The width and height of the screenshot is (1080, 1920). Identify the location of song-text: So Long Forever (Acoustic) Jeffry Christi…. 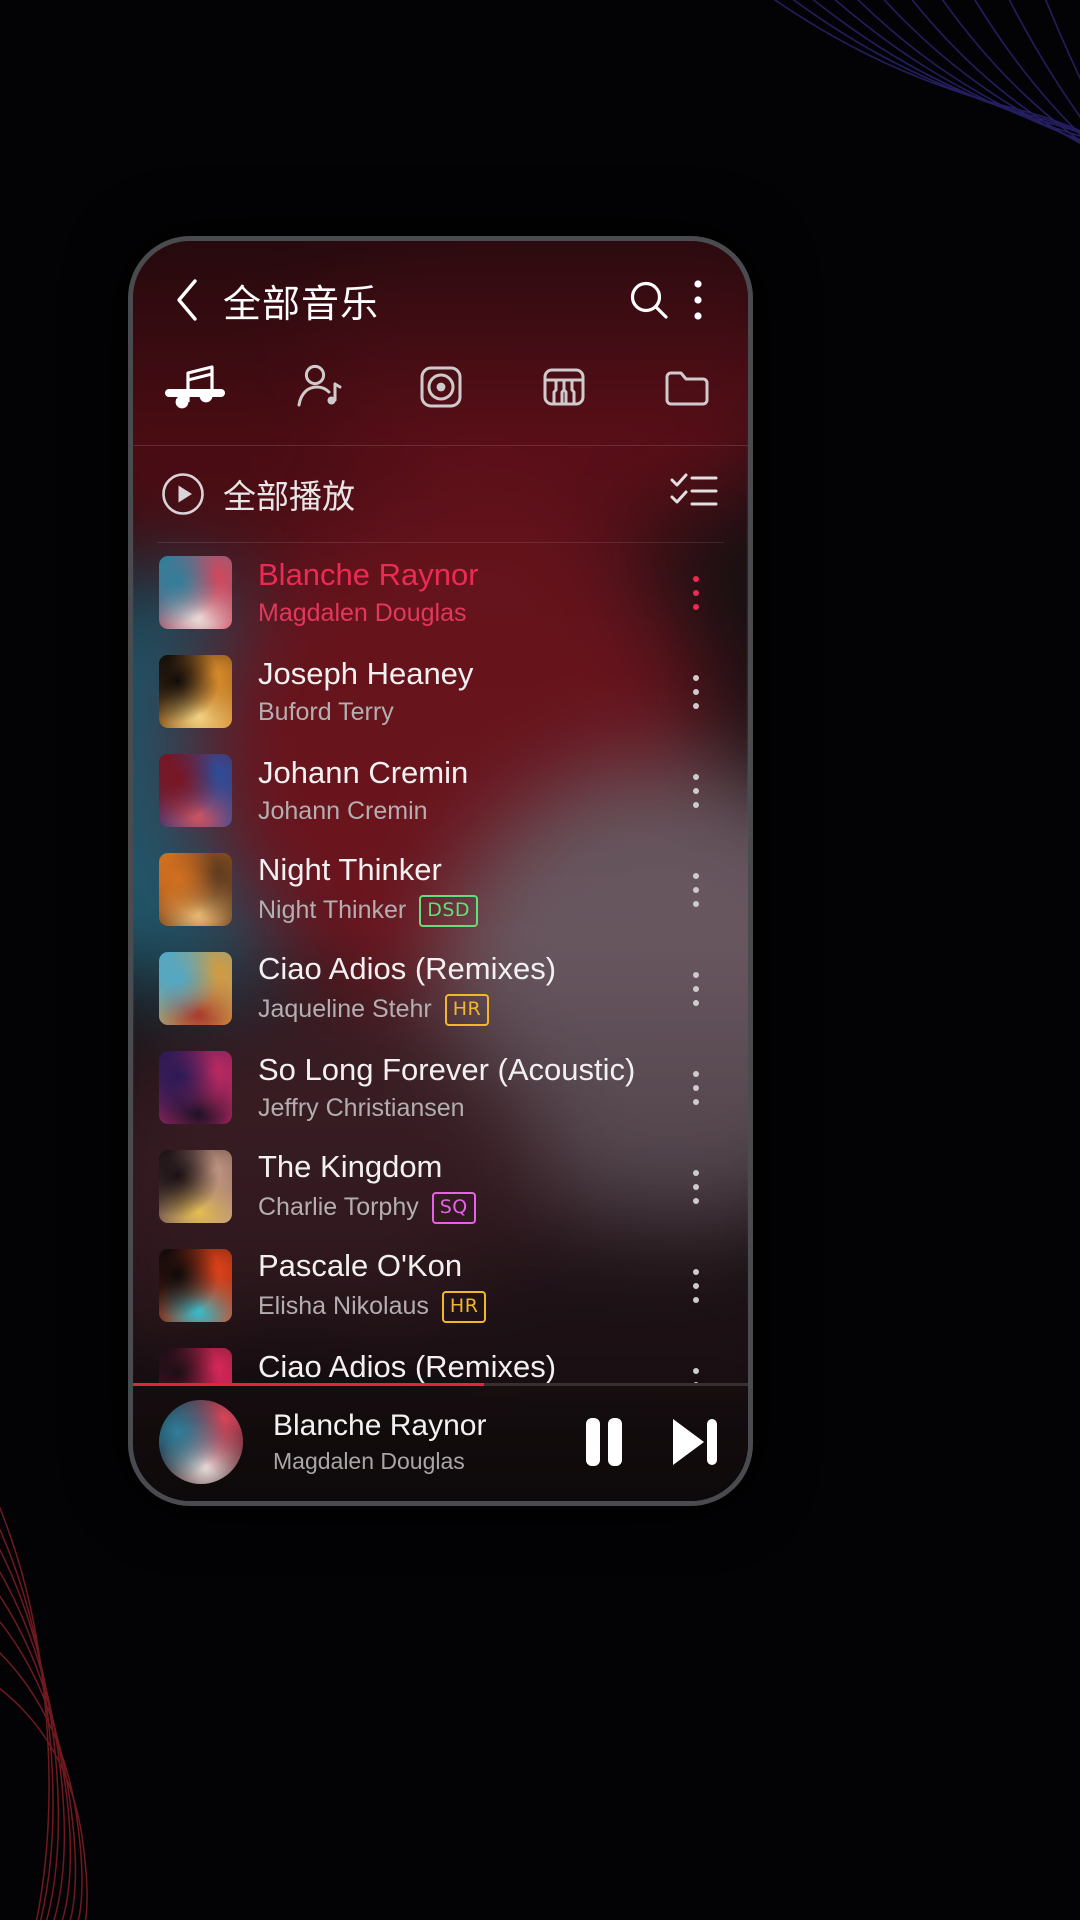
(463, 1088).